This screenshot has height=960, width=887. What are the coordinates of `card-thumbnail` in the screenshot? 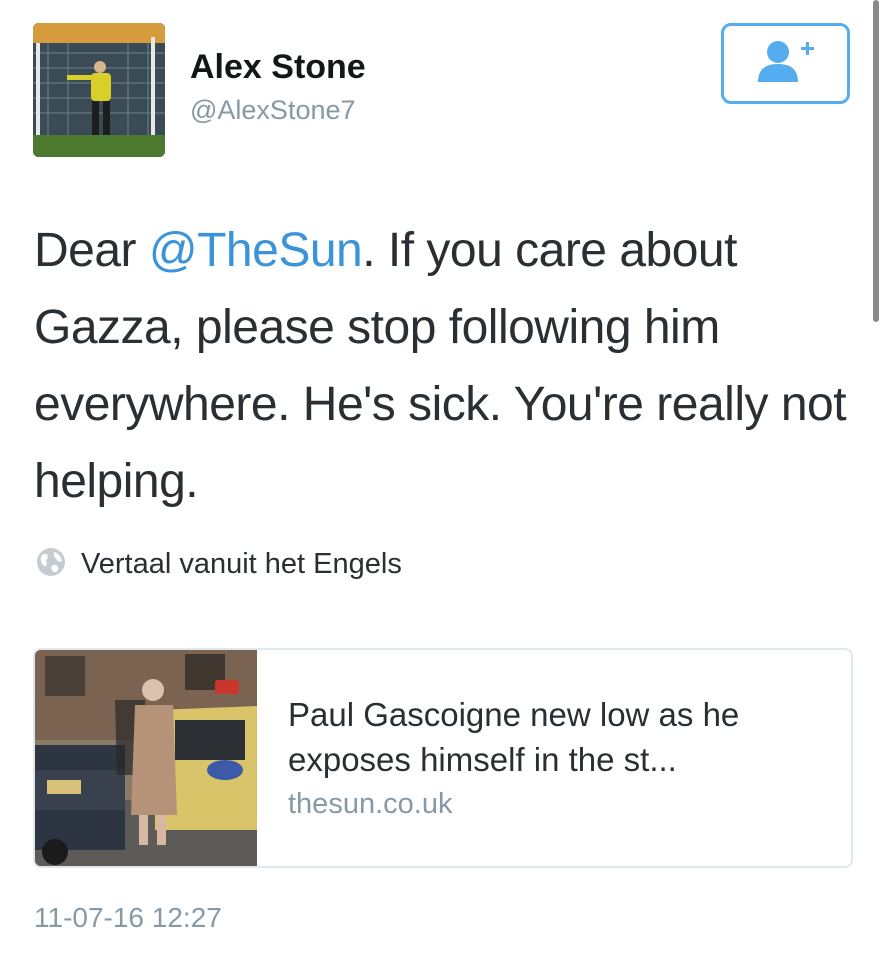 It's located at (146, 758).